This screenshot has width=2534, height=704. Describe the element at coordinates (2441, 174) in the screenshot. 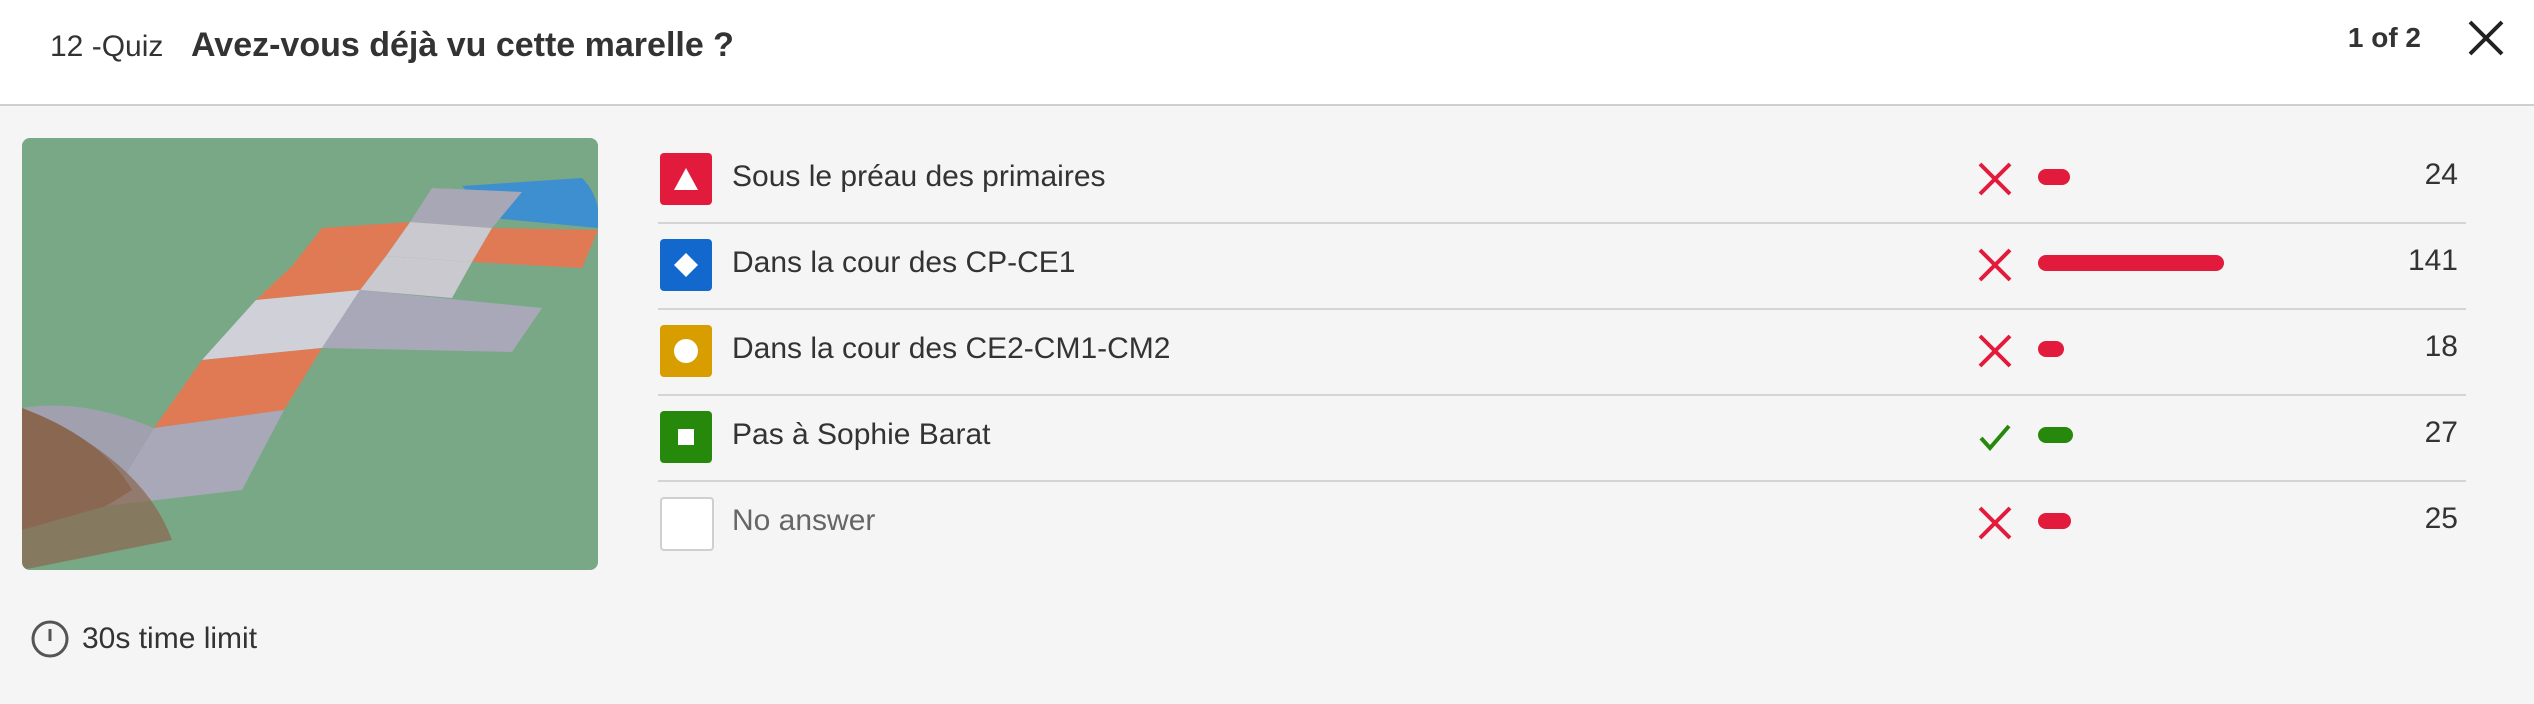

I see `answer-count: 24` at that location.